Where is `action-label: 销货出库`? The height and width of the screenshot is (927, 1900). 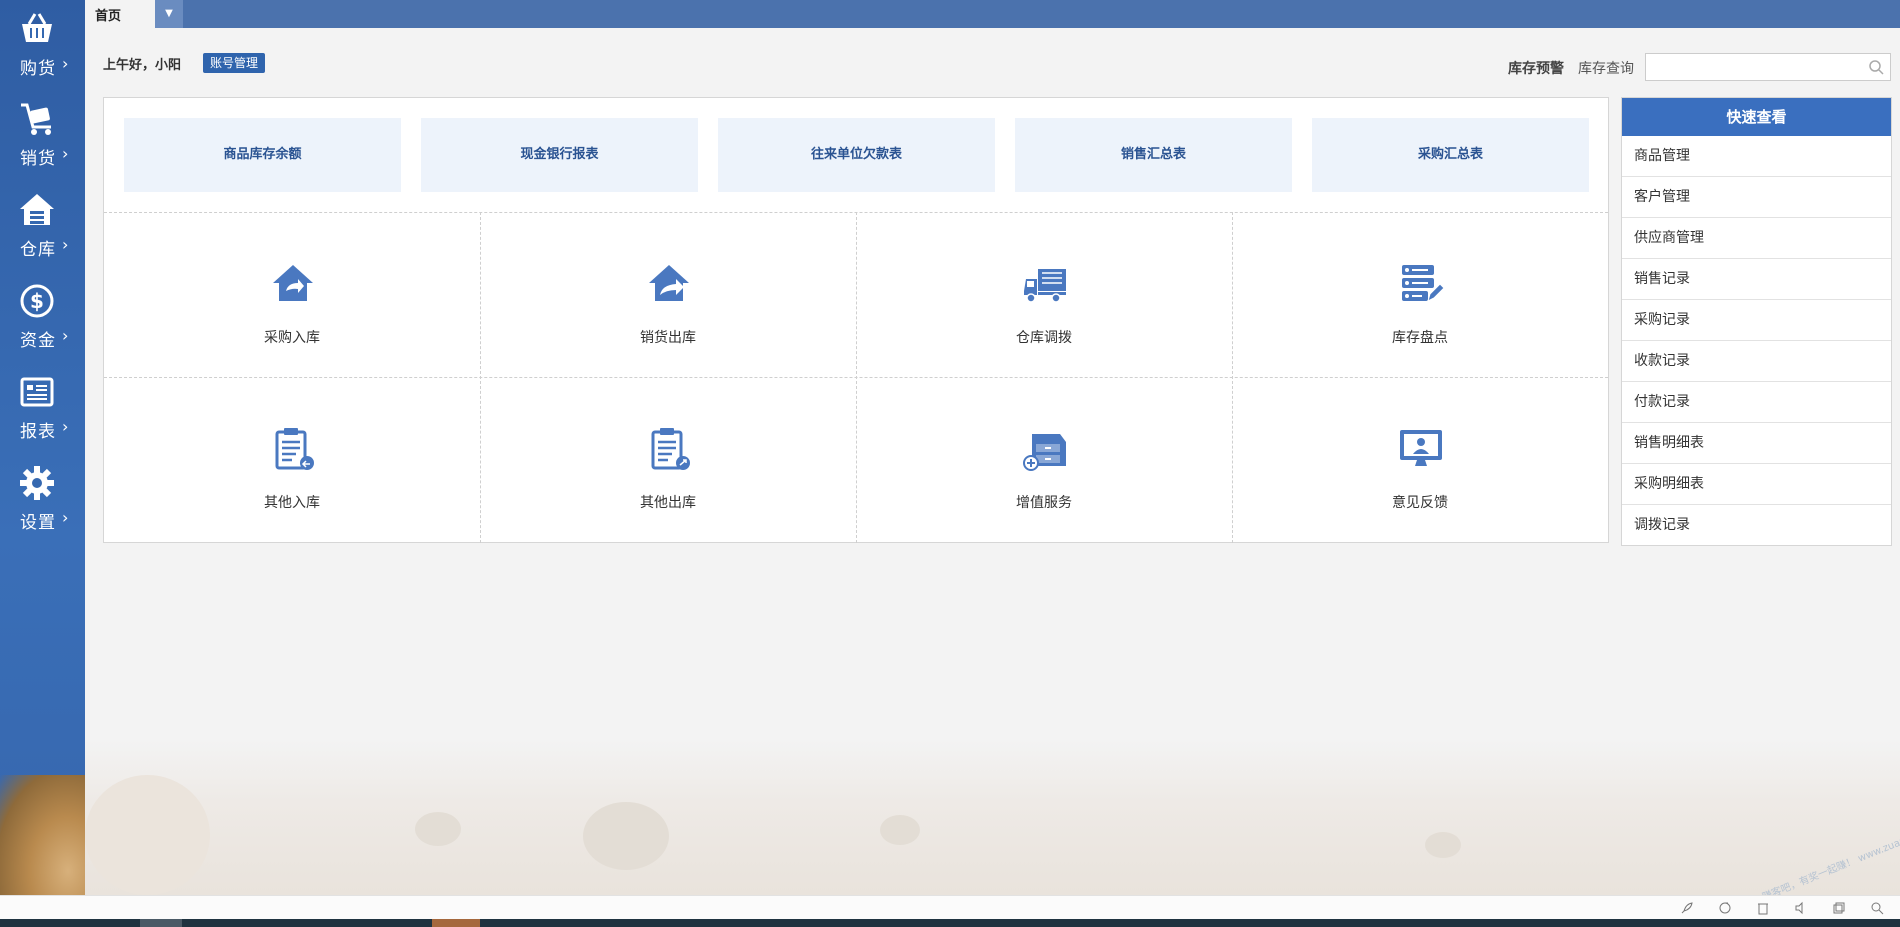 action-label: 销货出库 is located at coordinates (668, 338).